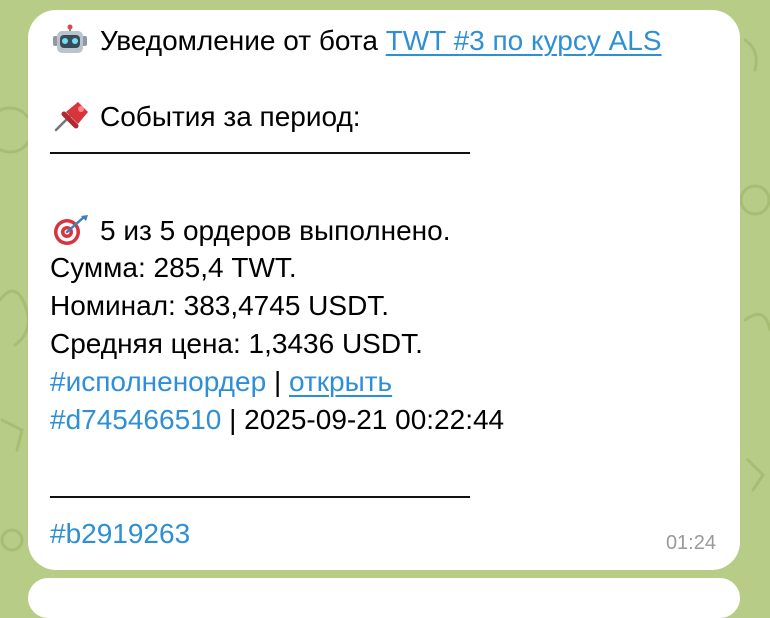 The height and width of the screenshot is (618, 770). Describe the element at coordinates (367, 419) in the screenshot. I see `datetime-text: | 2025-09-21 00:22:44` at that location.